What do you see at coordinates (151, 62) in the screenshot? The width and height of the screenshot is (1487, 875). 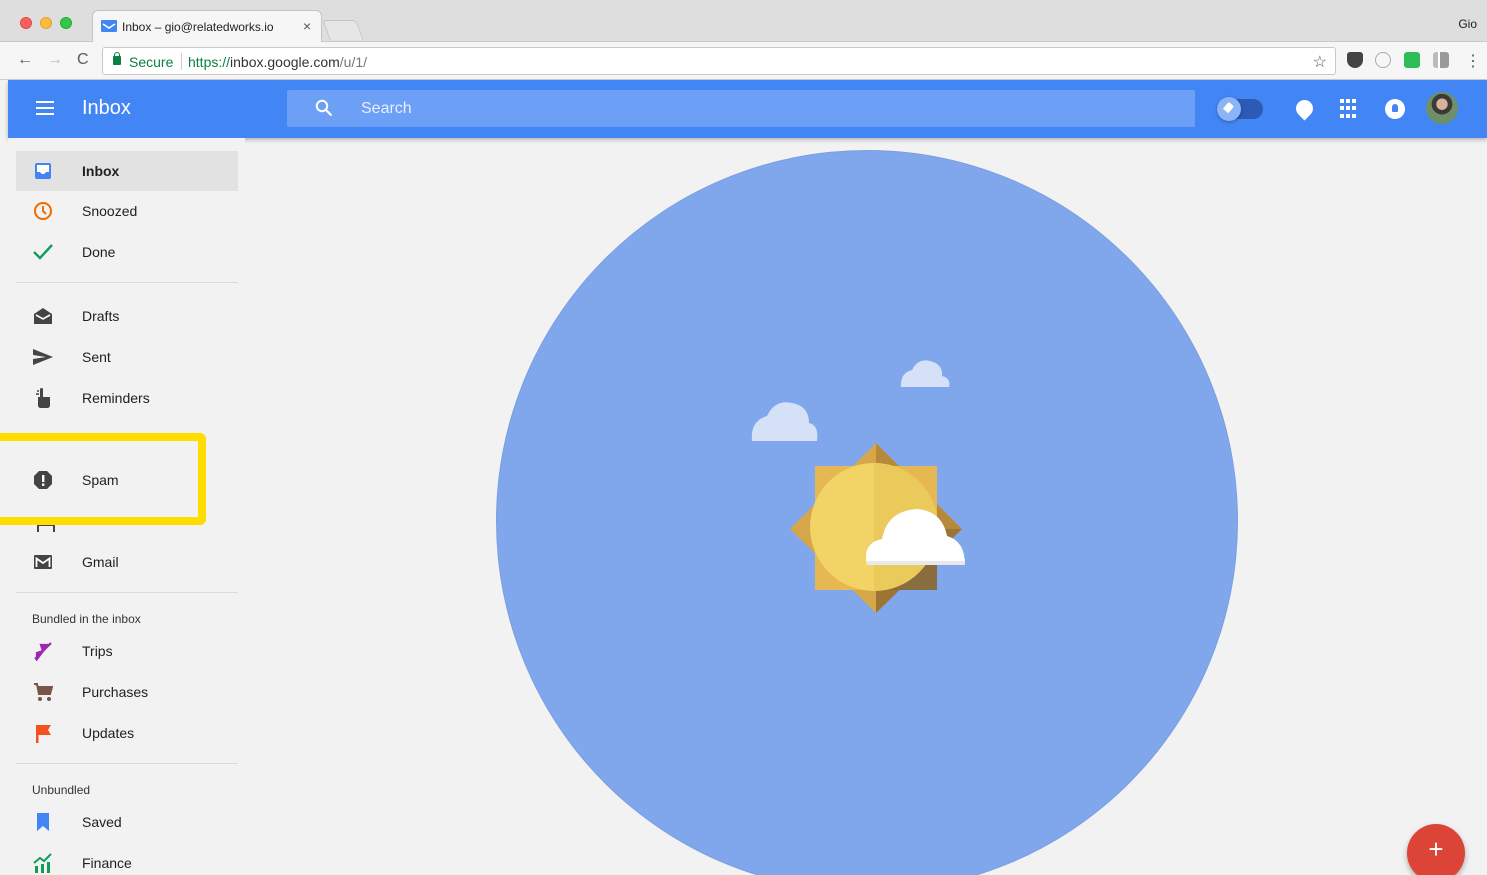 I see `secure-label: Secure` at bounding box center [151, 62].